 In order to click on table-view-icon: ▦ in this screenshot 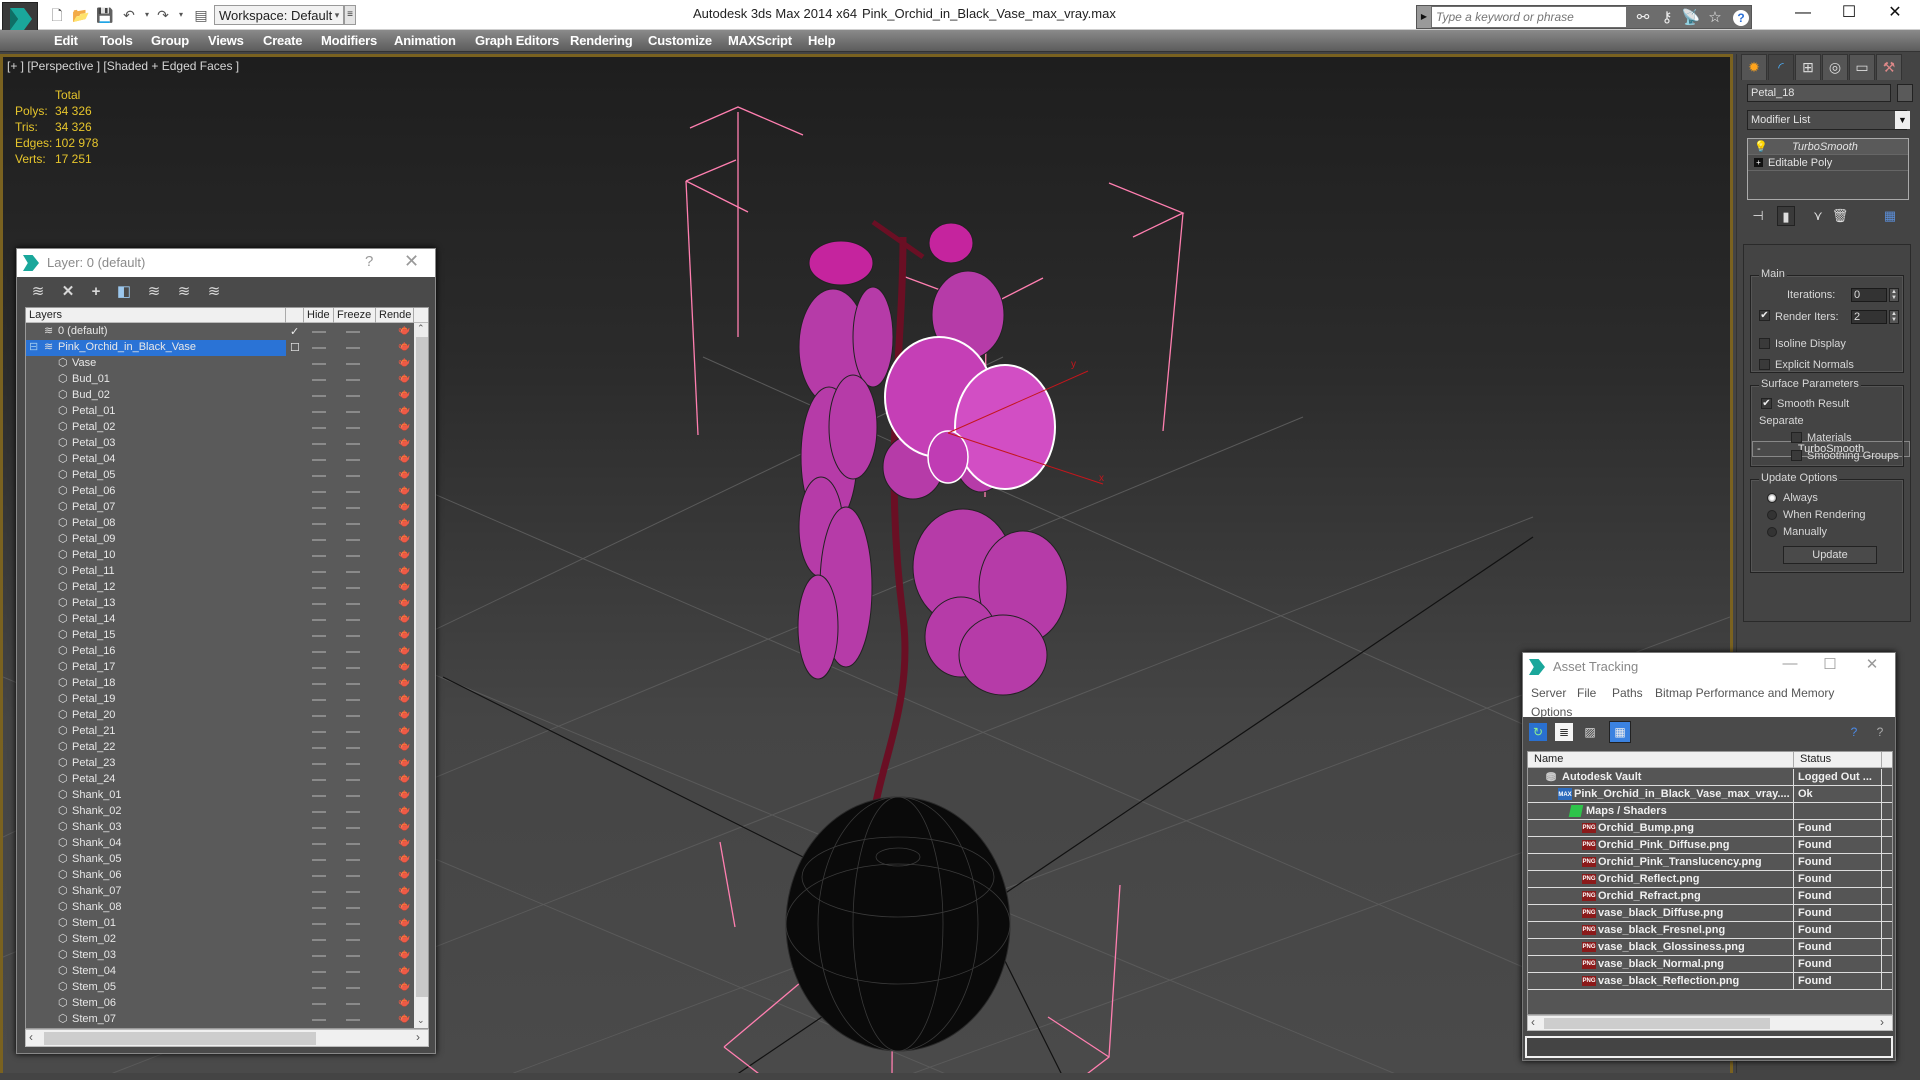, I will do `click(1620, 732)`.